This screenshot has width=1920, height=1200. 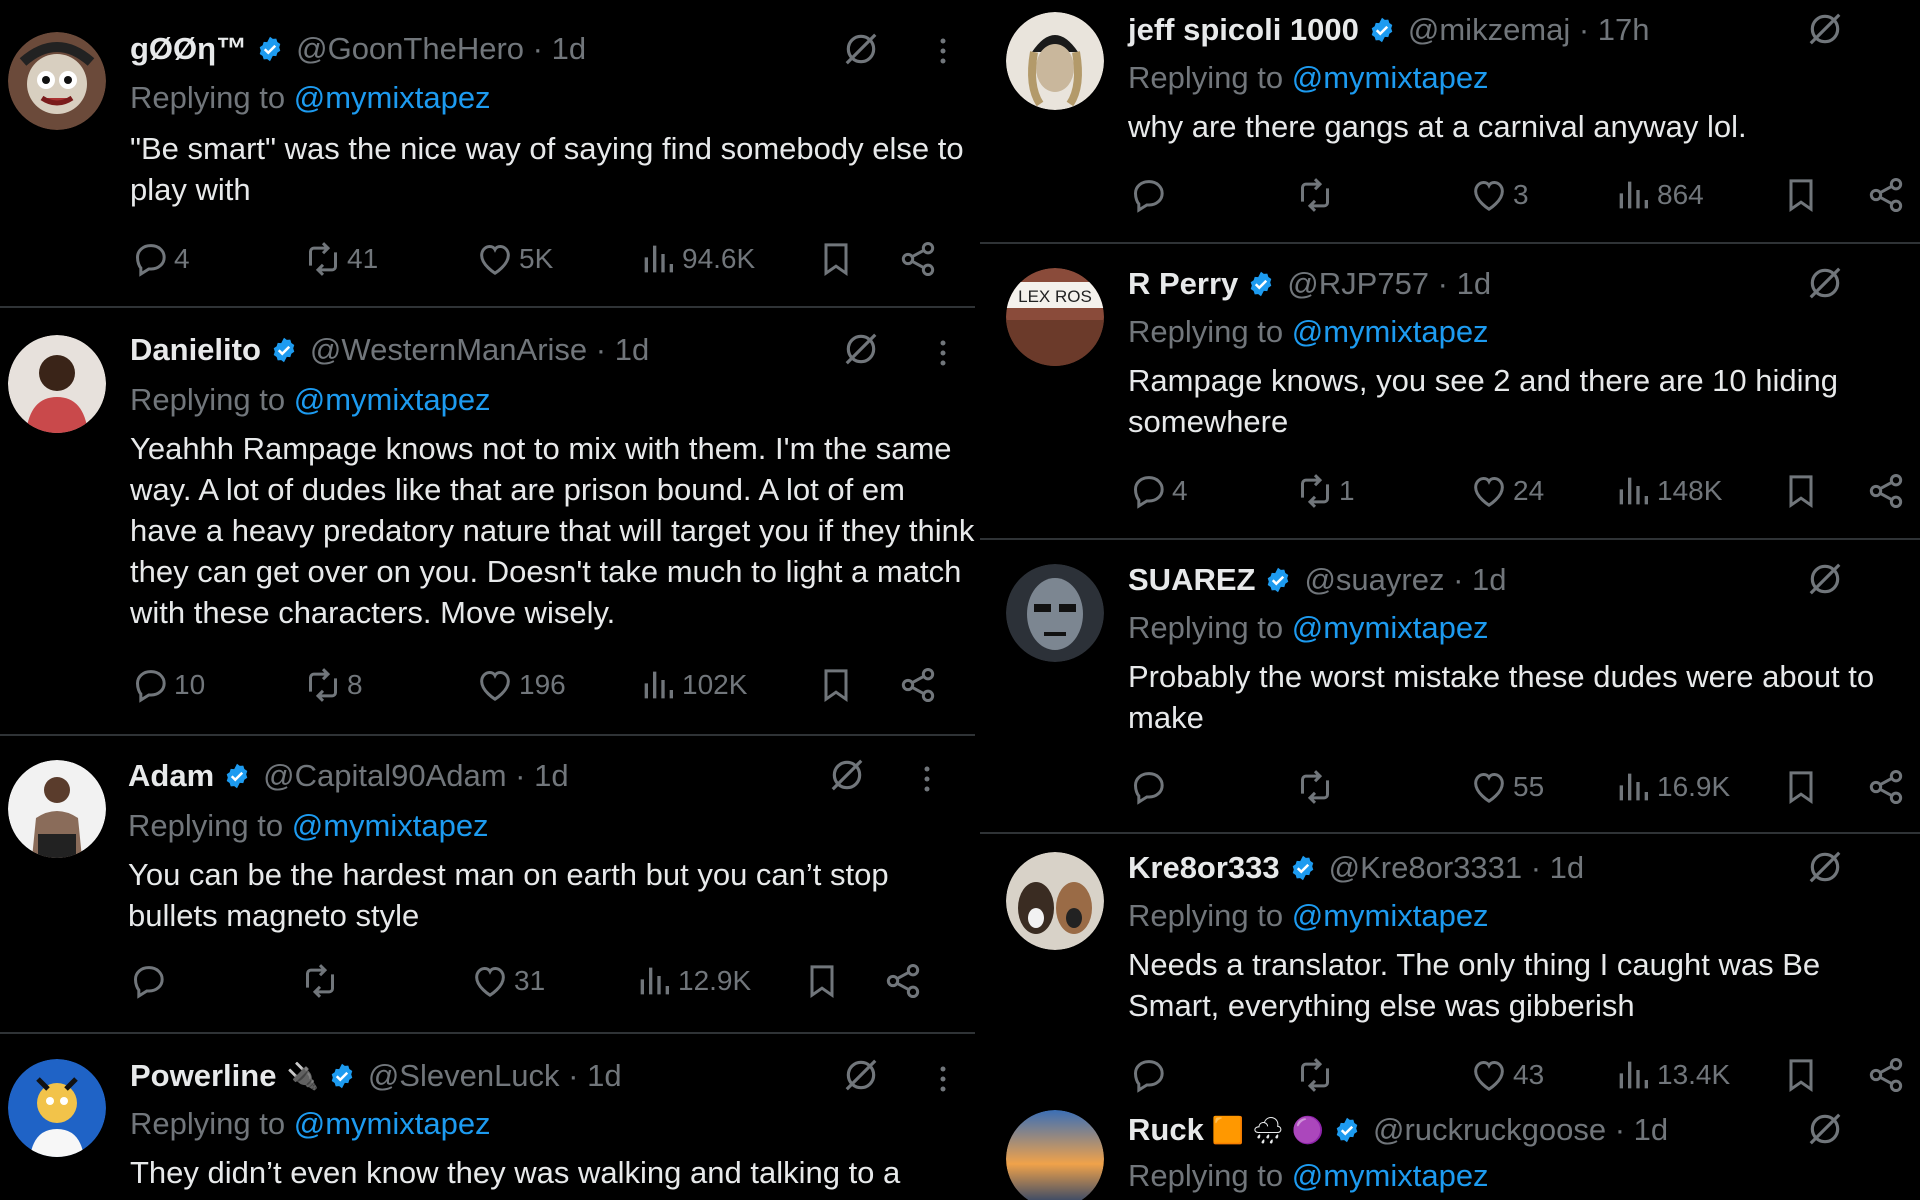 I want to click on handle: @Kre8or3331 · 1d, so click(x=1457, y=868).